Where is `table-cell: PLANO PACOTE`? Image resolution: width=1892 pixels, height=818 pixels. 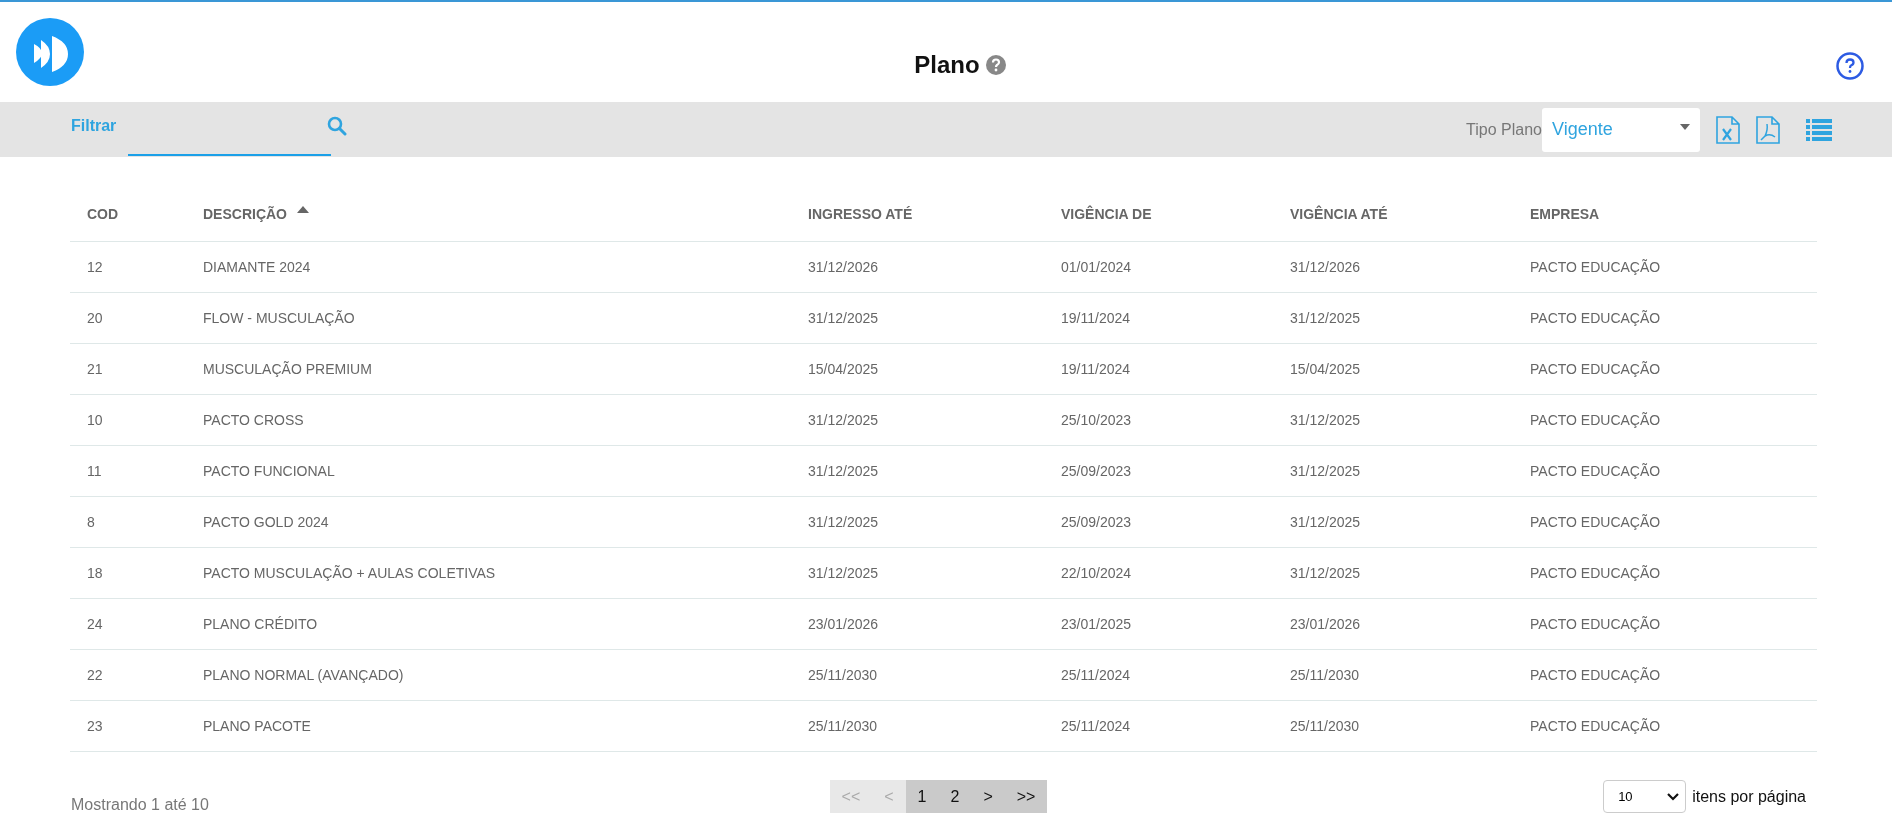 table-cell: PLANO PACOTE is located at coordinates (257, 725).